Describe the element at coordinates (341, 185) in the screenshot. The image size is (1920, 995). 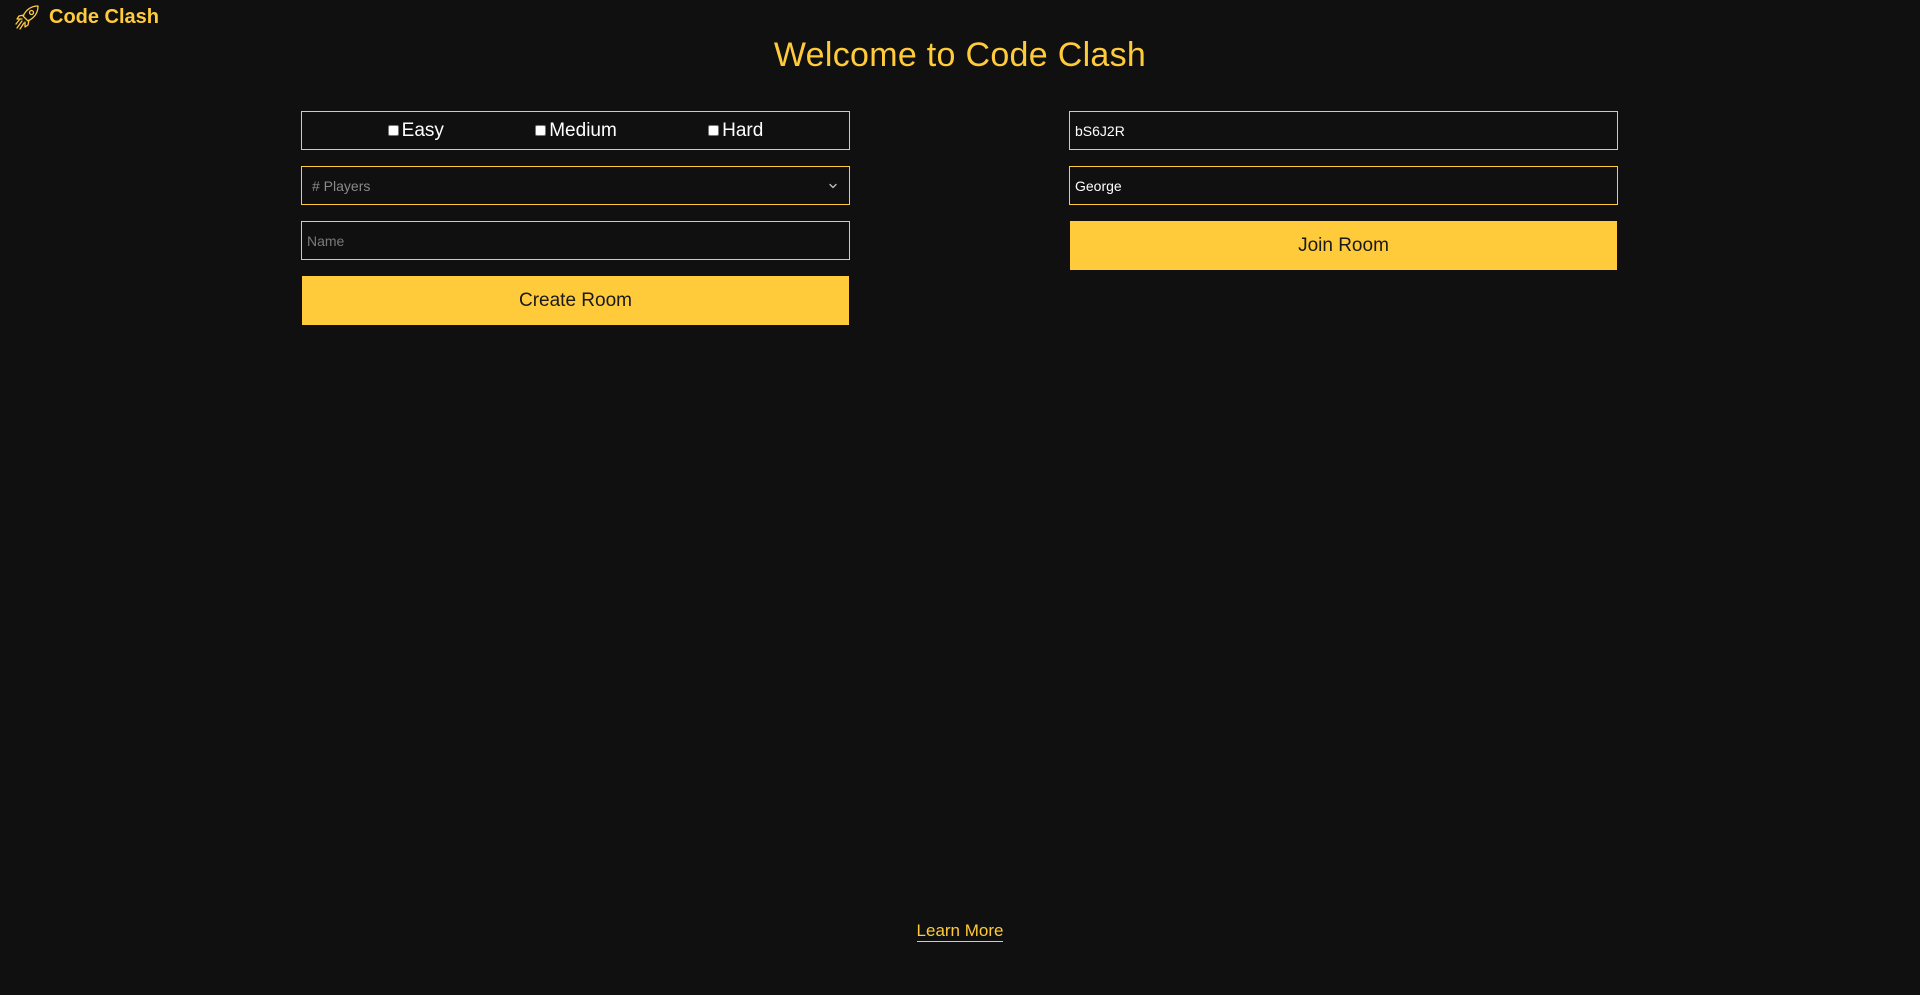
I see `players-select-placeholder: # Players` at that location.